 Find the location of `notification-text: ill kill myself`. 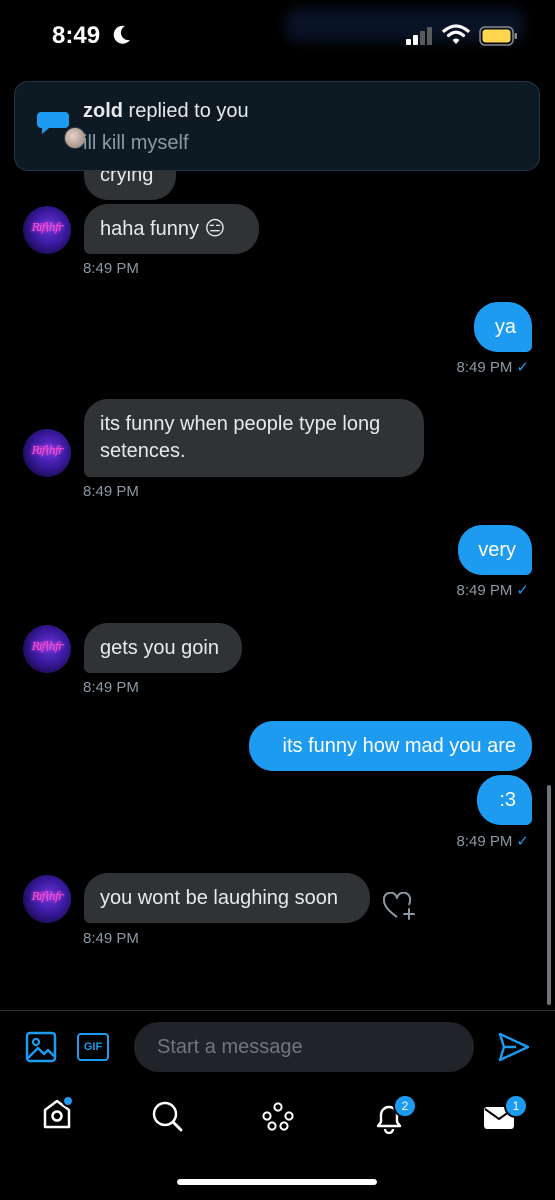

notification-text: ill kill myself is located at coordinates (136, 143).